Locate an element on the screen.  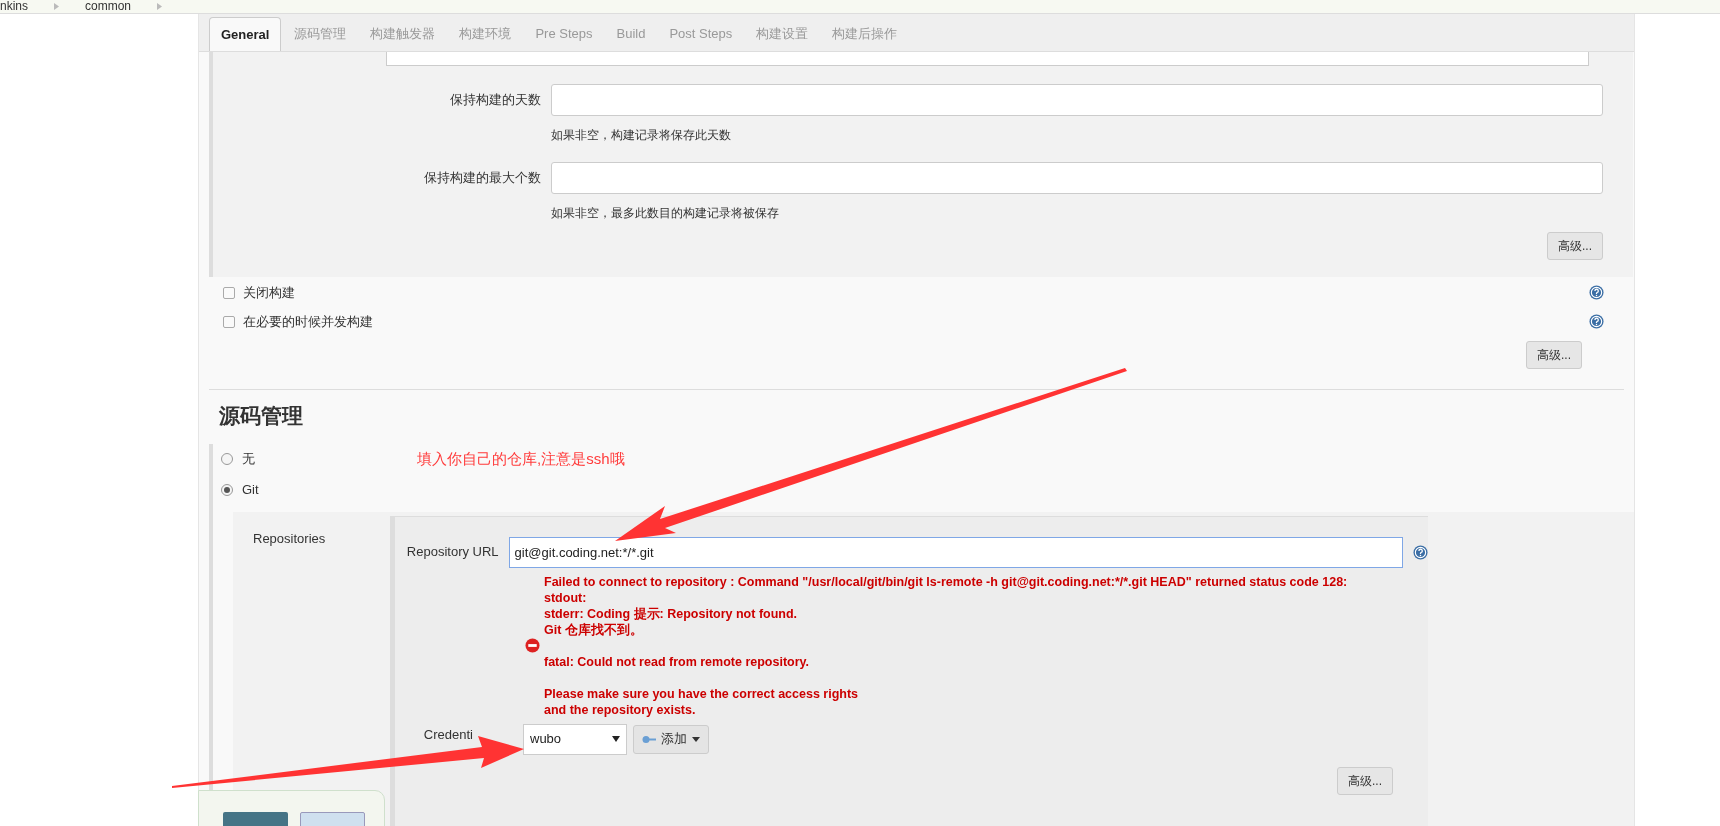
strategy-select is located at coordinates (987, 59).